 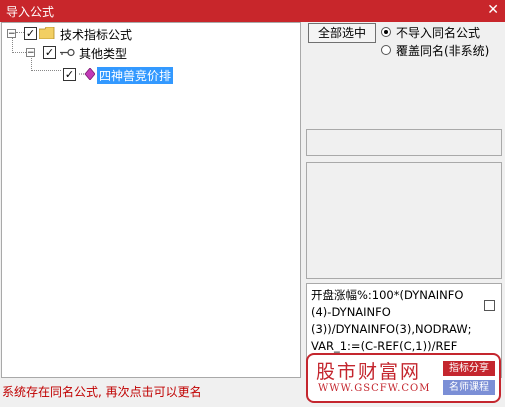 I want to click on tree-node-category: − ✓ 其他类型, so click(x=102, y=53).